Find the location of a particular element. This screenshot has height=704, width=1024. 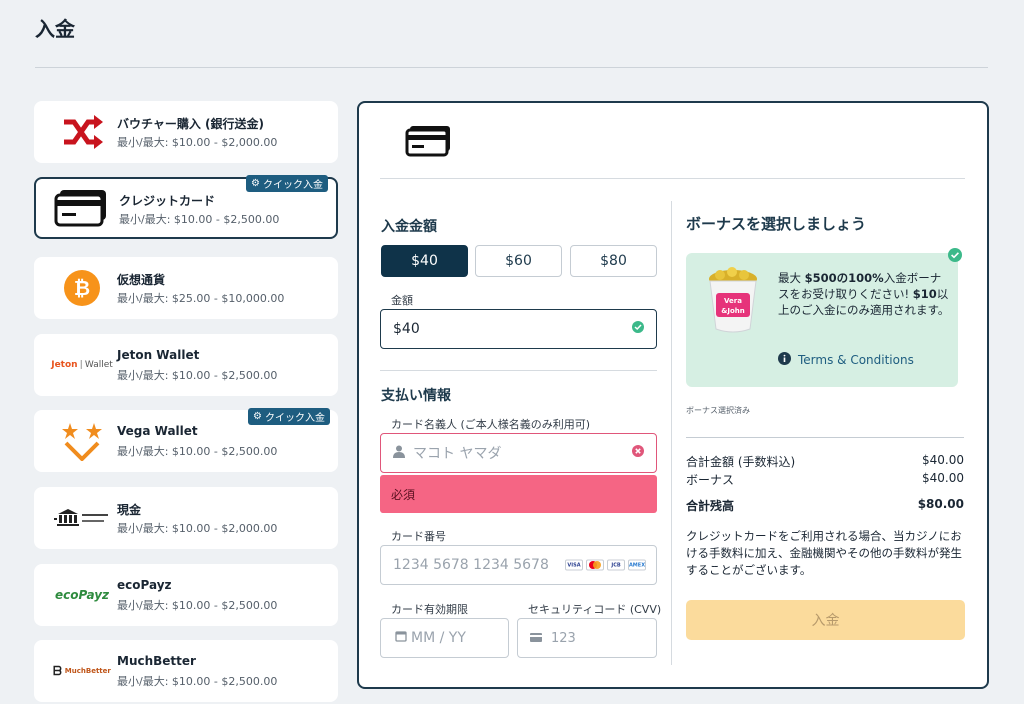

amex-icon: AMEX is located at coordinates (637, 565).